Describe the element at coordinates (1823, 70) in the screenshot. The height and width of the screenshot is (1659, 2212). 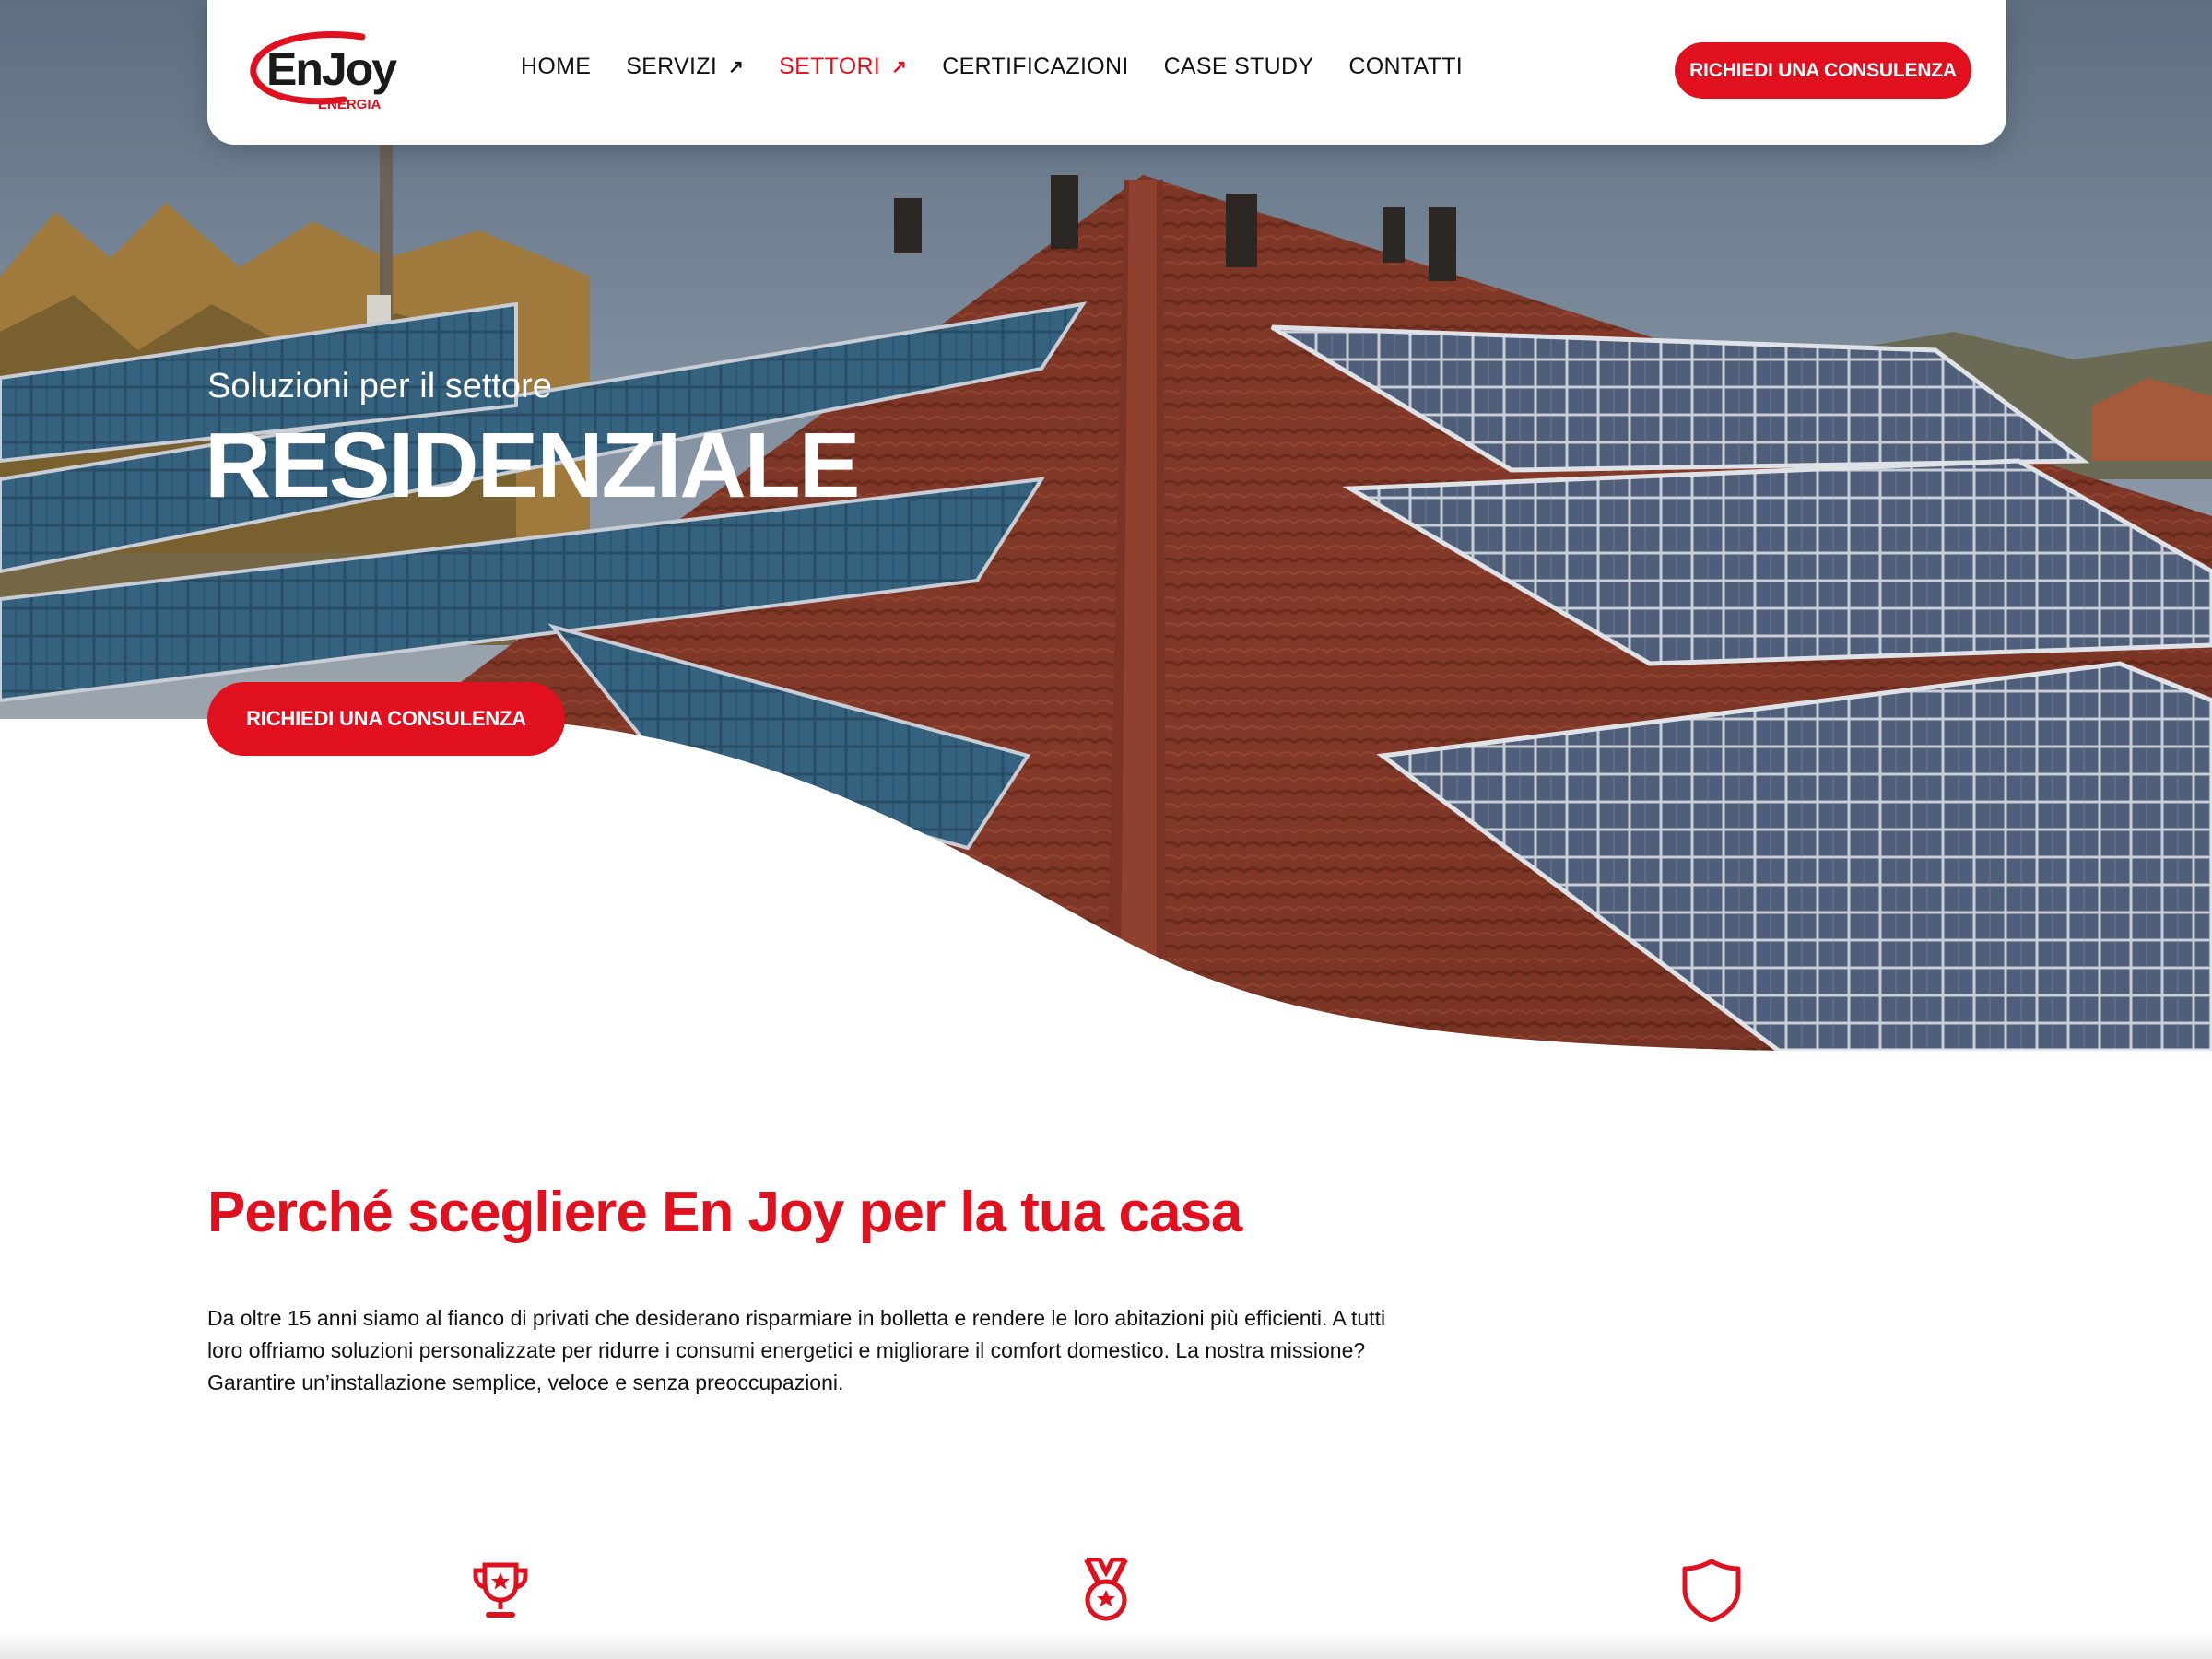
I see `header-consultation-button: RICHIEDI UNA CONSULENZA` at that location.